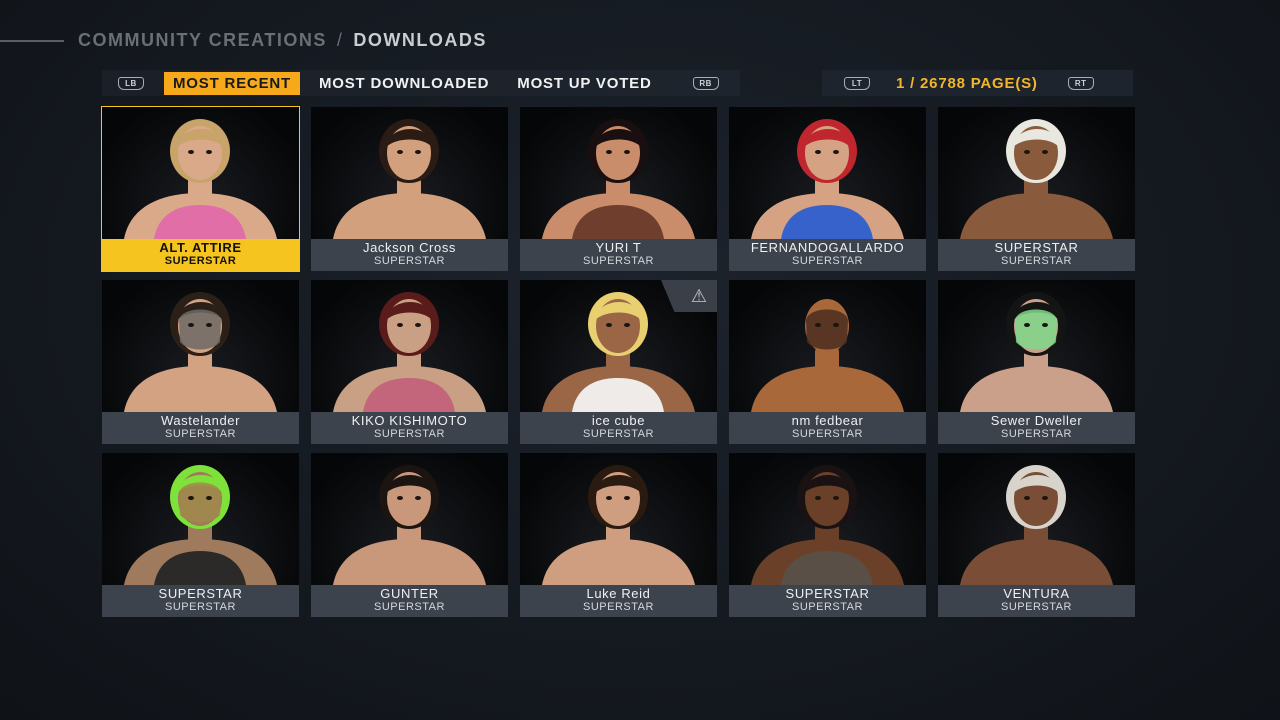 This screenshot has width=1280, height=720. Describe the element at coordinates (618, 248) in the screenshot. I see `creation-name: YURI T` at that location.